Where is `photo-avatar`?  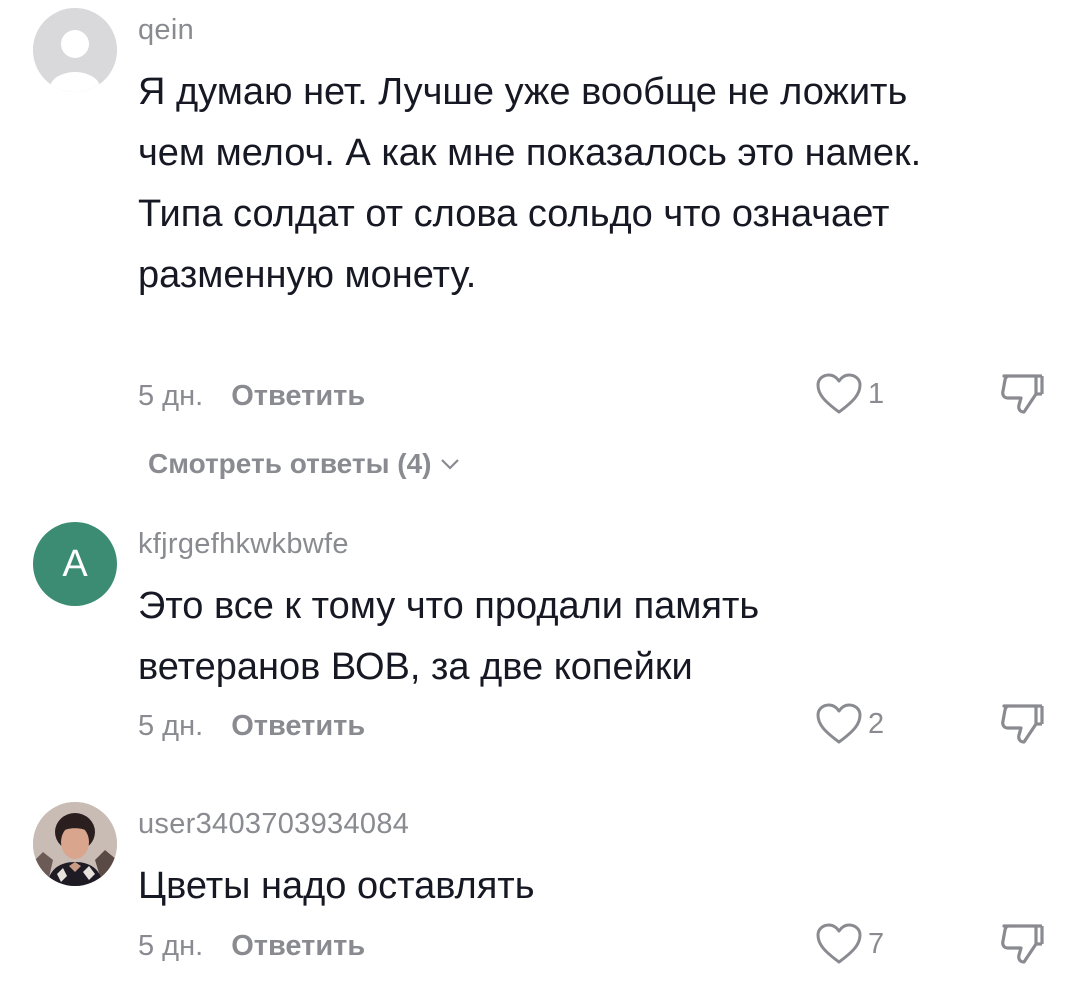
photo-avatar is located at coordinates (75, 844).